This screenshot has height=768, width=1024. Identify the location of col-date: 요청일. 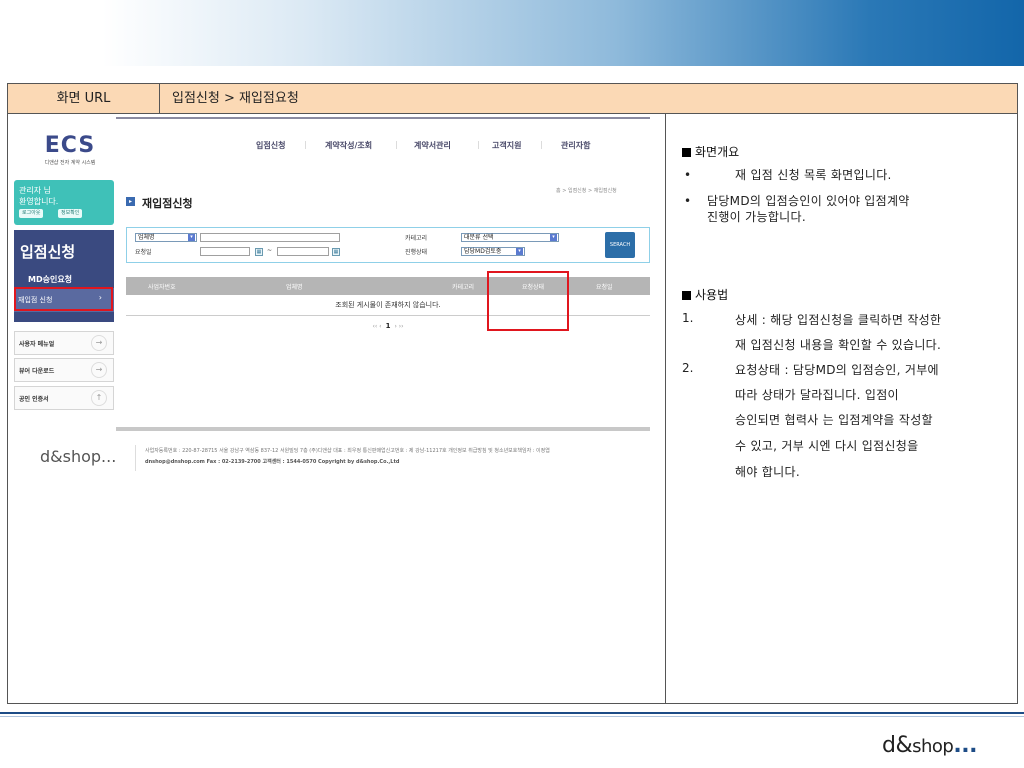
(604, 287).